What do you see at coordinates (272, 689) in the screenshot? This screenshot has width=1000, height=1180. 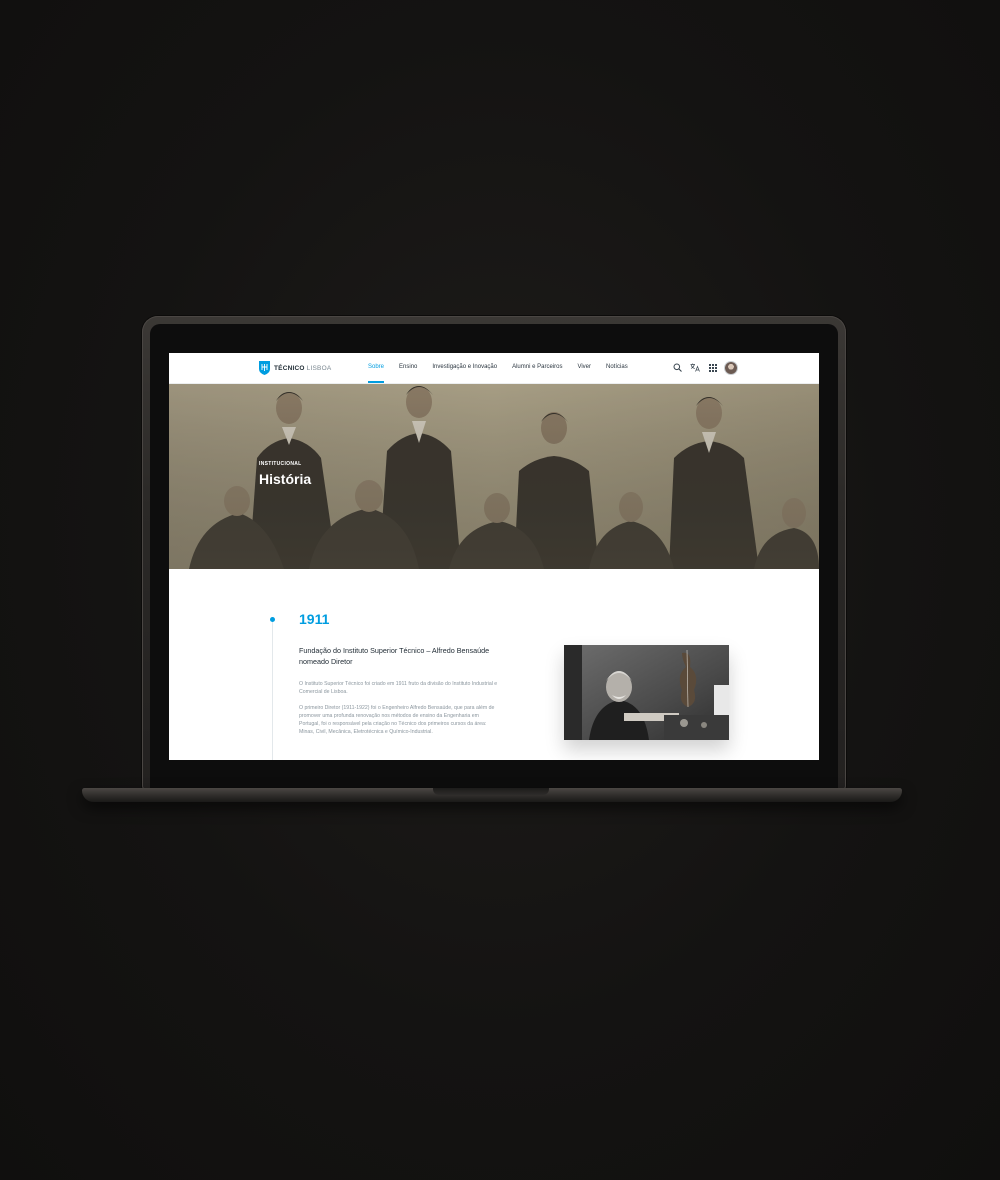 I see `timeline-line` at bounding box center [272, 689].